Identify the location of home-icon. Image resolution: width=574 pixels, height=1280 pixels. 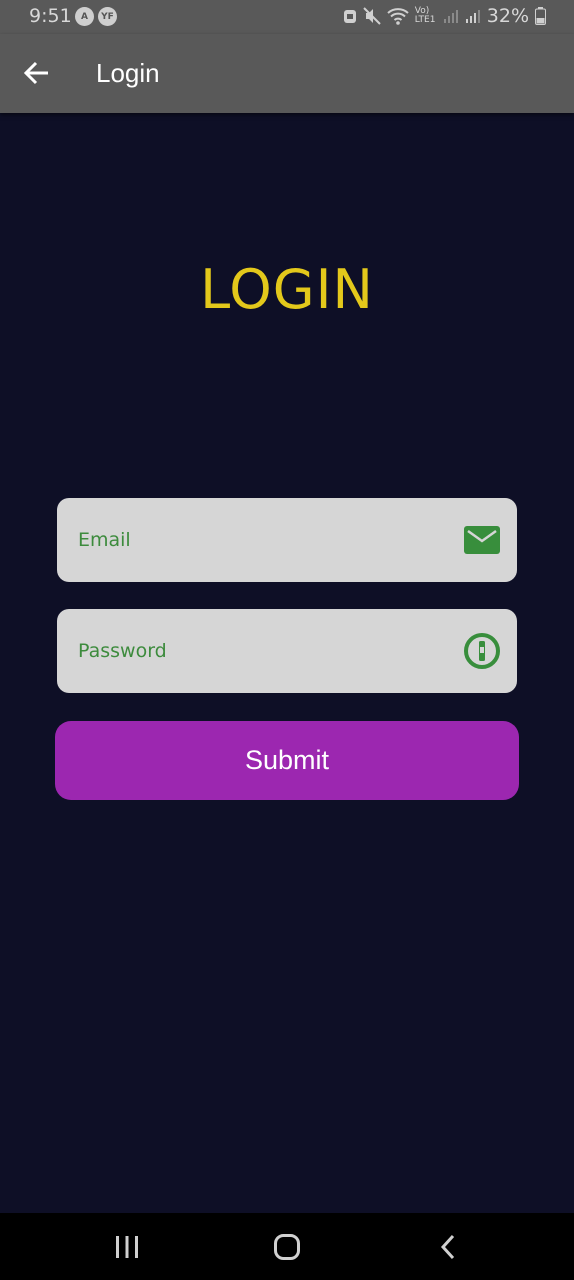
(287, 1247).